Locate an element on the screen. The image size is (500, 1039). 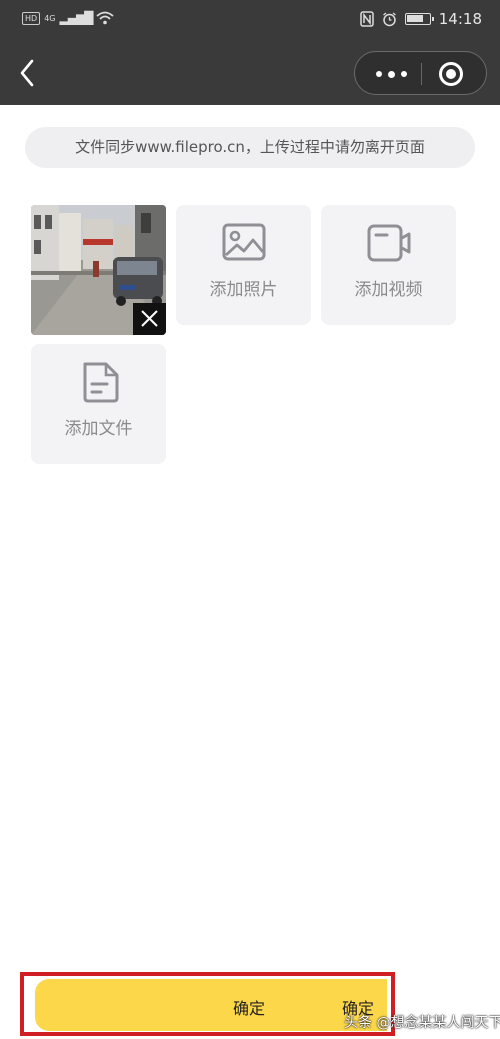
file-icon is located at coordinates (101, 382).